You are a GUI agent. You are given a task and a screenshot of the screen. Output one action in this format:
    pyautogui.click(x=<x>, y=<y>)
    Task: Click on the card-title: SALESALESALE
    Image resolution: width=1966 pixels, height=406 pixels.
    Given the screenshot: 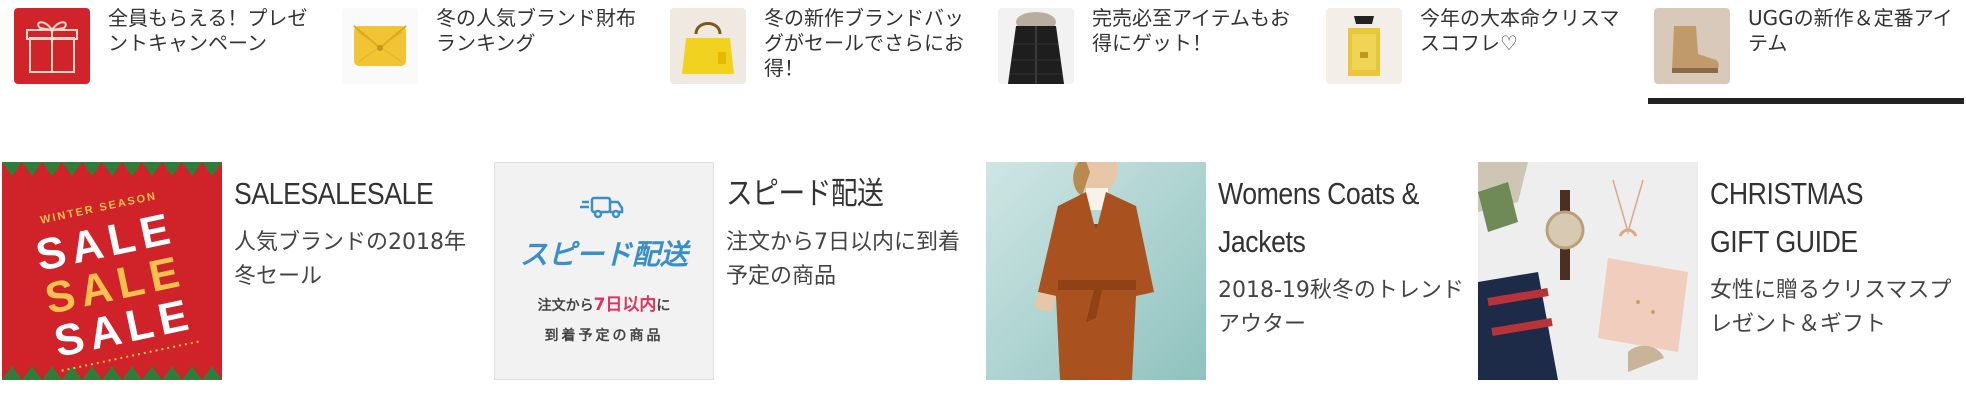 What is the action you would take?
    pyautogui.click(x=334, y=193)
    